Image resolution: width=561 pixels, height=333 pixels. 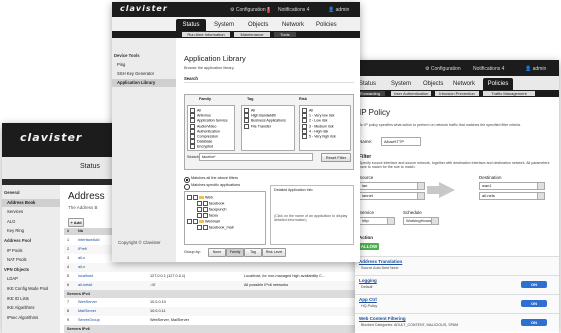 What do you see at coordinates (252, 34) in the screenshot?
I see `subnav-maintenance: Maintenance` at bounding box center [252, 34].